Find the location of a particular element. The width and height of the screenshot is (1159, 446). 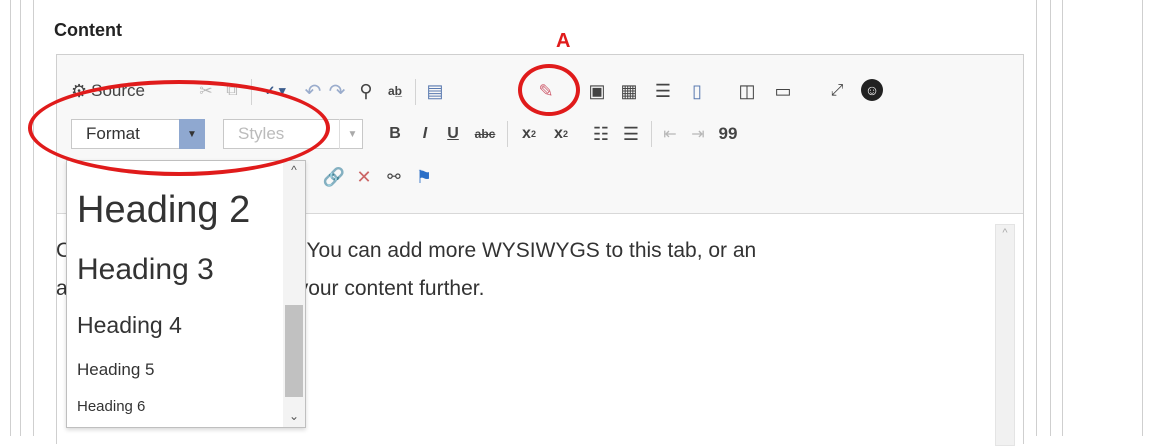

image-icon: ▣ is located at coordinates (597, 91).